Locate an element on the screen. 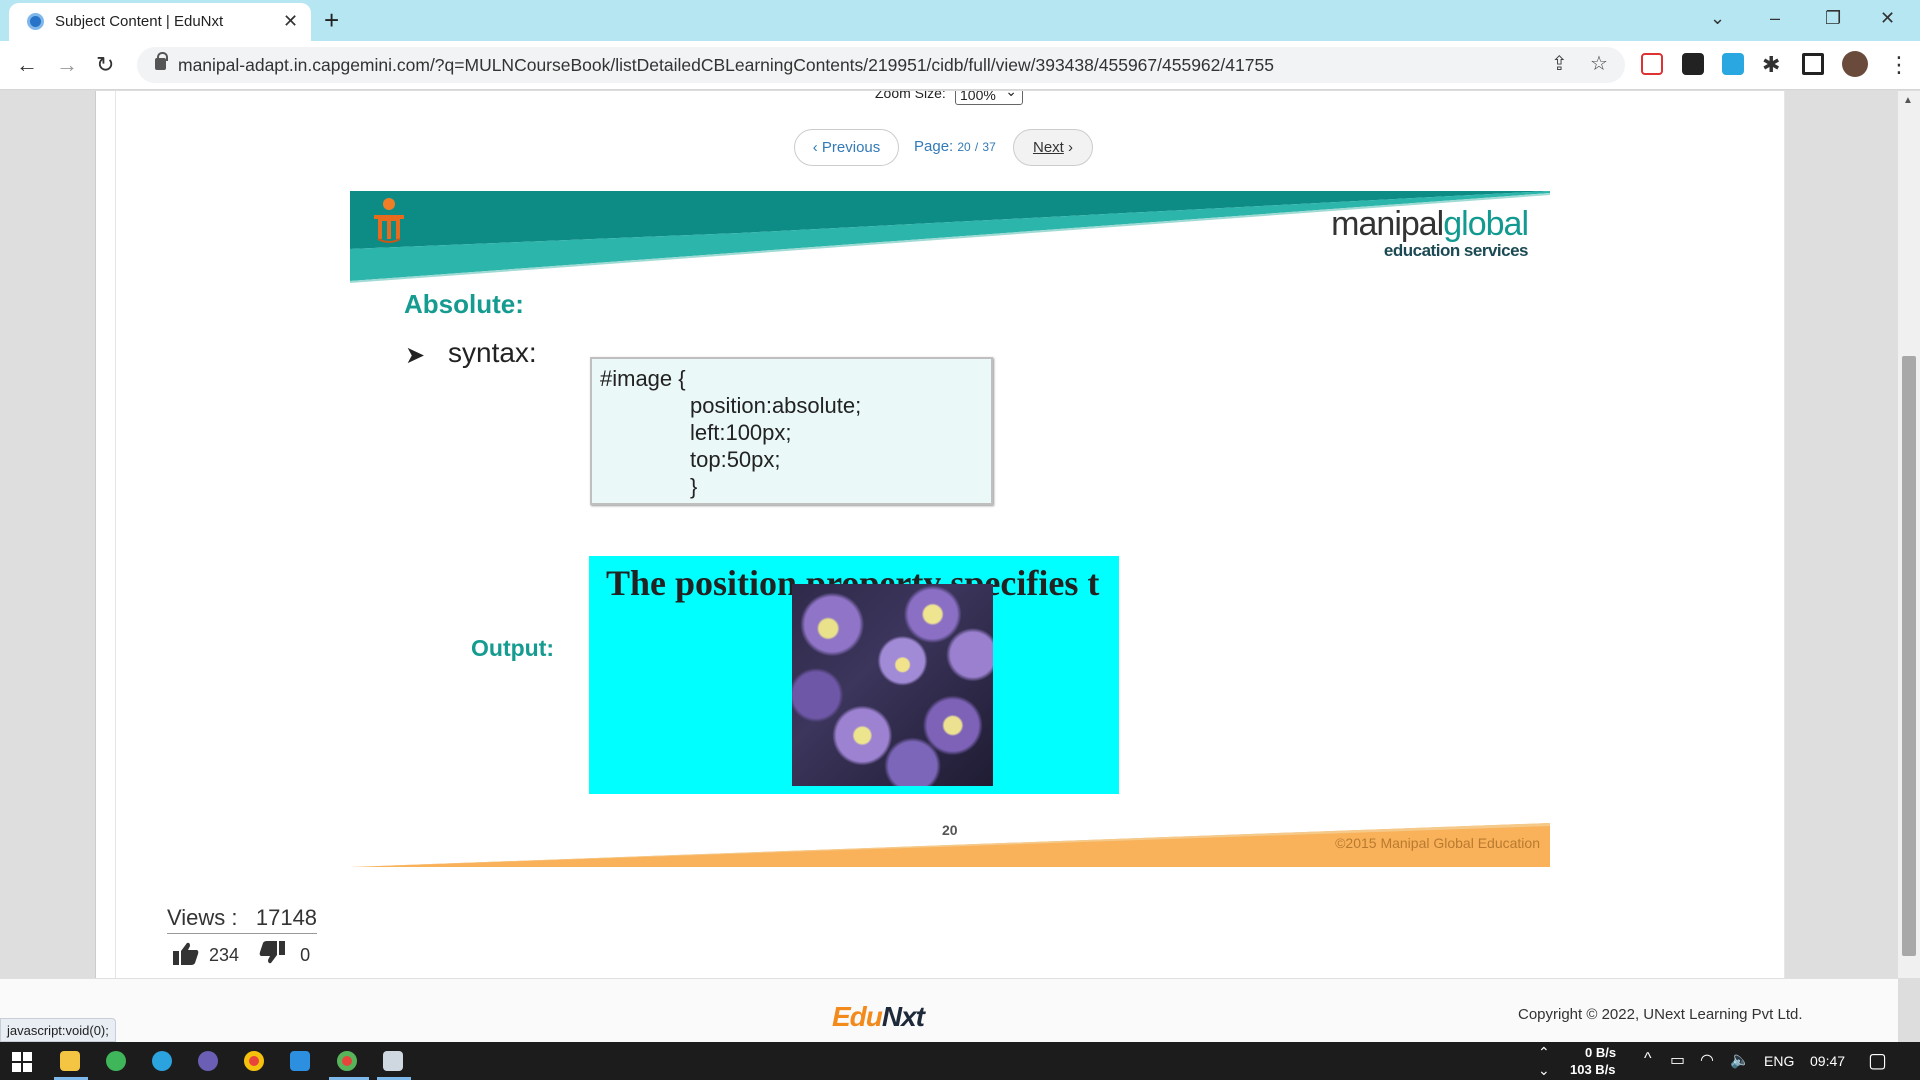 The height and width of the screenshot is (1080, 1920). flower-image is located at coordinates (892, 685).